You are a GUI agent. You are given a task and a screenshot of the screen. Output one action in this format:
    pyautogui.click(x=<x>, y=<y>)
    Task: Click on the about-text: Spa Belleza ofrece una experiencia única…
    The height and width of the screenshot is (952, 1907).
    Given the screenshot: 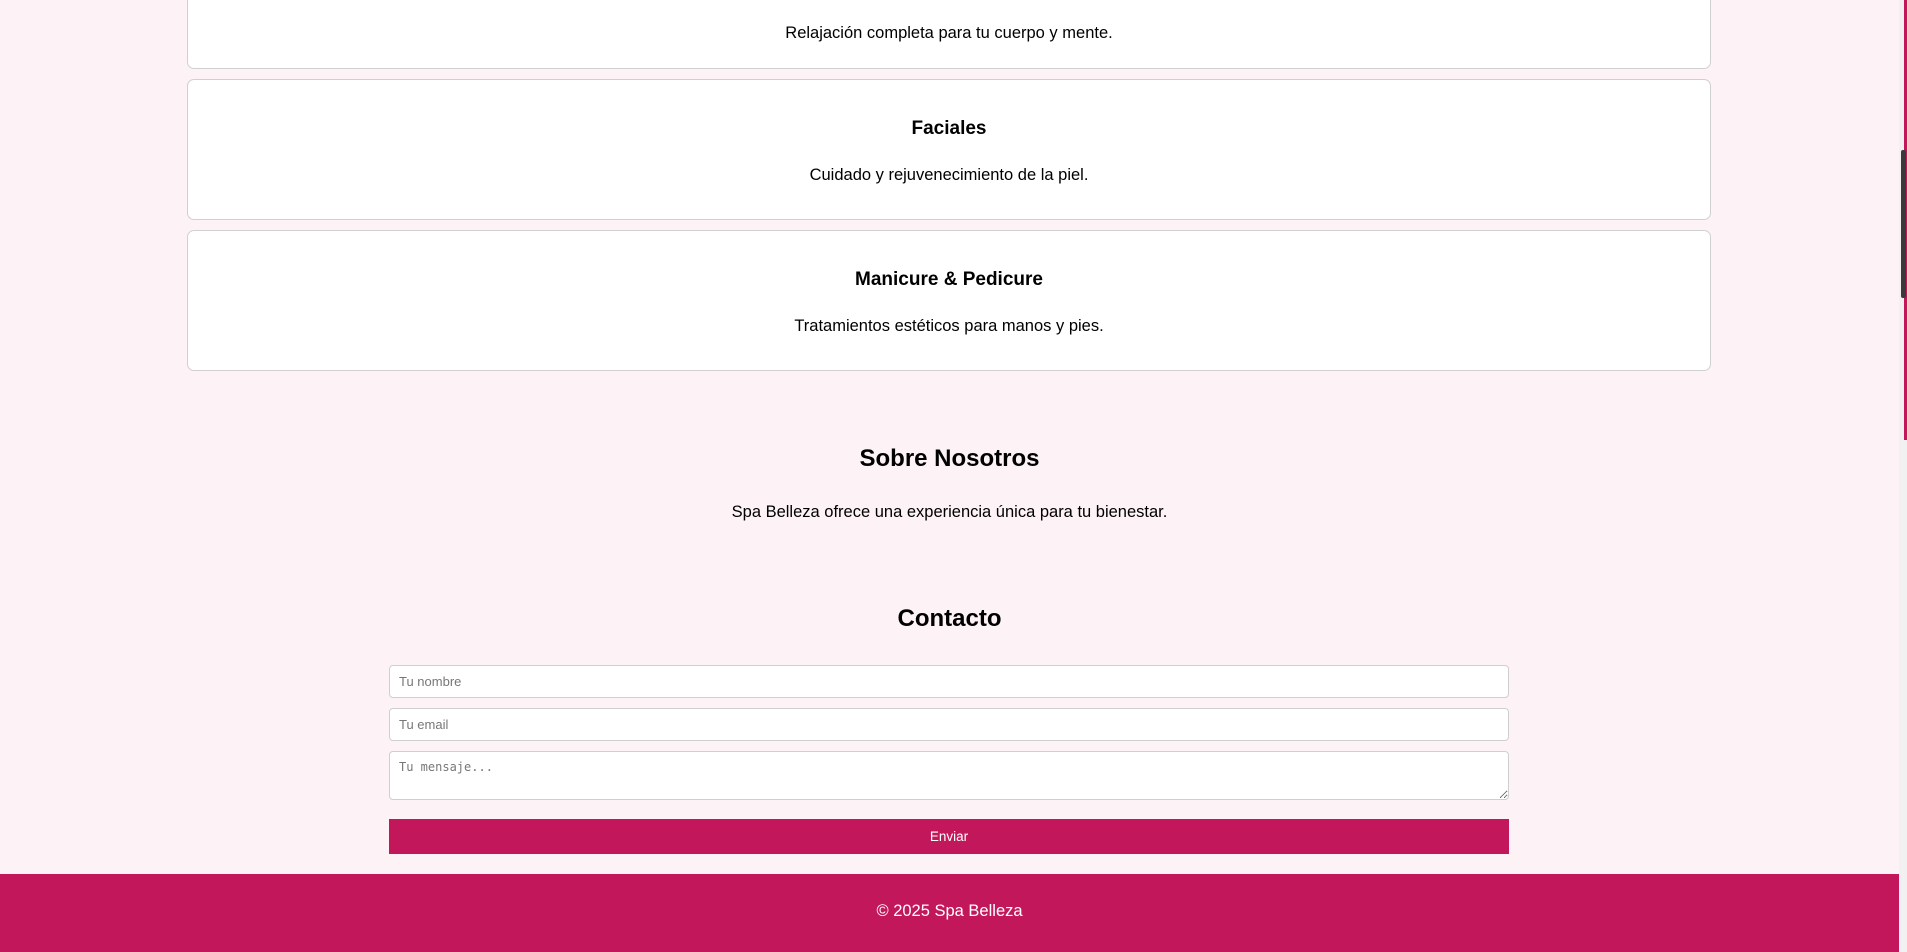 What is the action you would take?
    pyautogui.click(x=949, y=512)
    